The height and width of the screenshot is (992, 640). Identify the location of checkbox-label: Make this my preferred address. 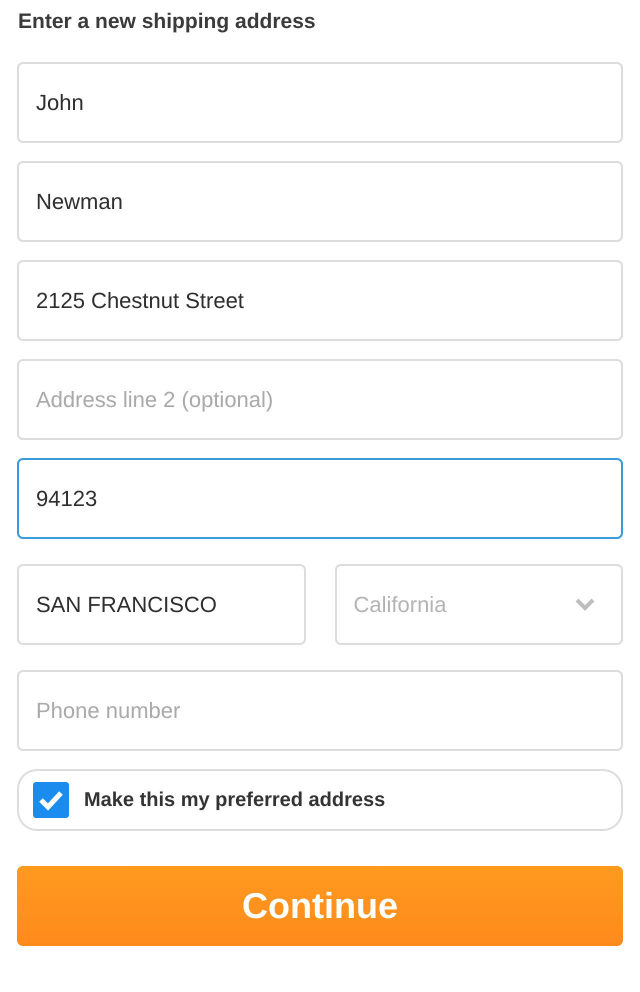
(235, 800).